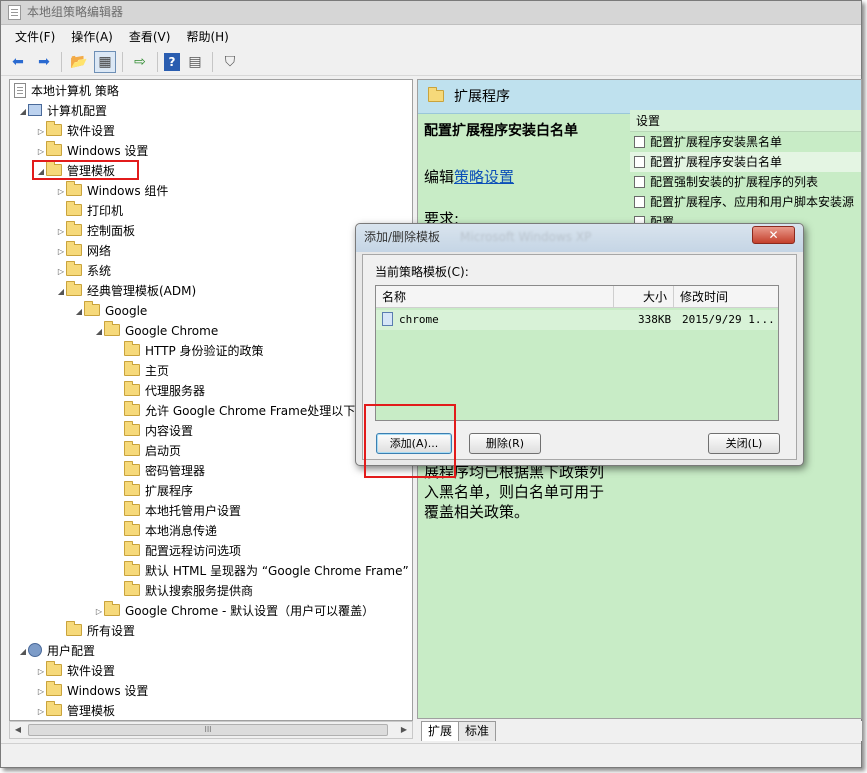  Describe the element at coordinates (505, 443) in the screenshot. I see `remove-button: 删除(R)` at that location.